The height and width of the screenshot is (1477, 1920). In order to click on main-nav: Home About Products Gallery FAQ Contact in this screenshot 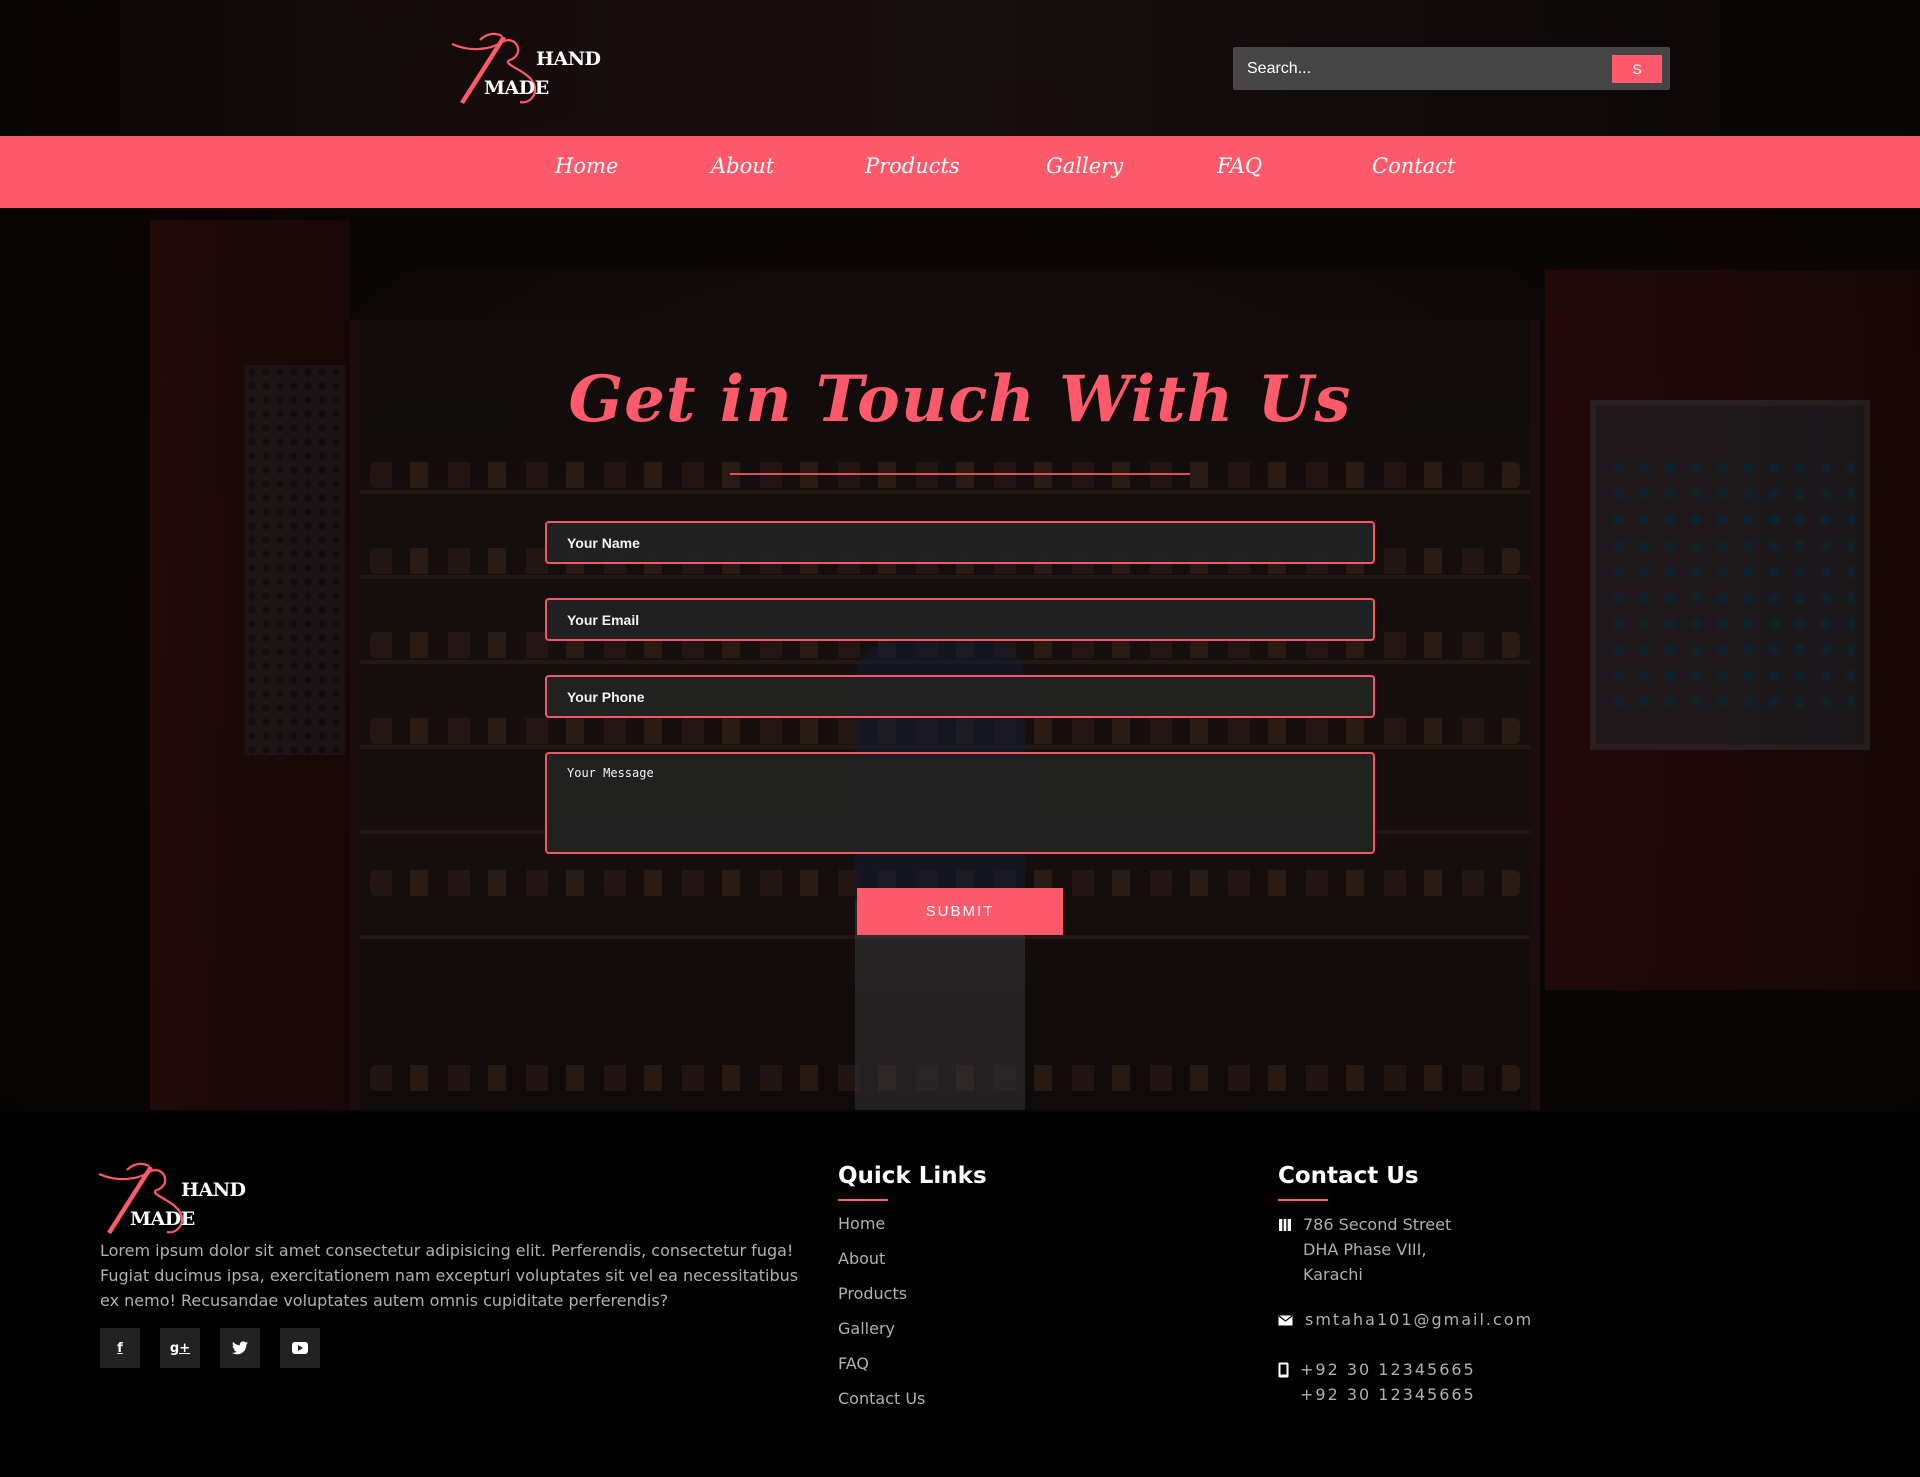, I will do `click(960, 172)`.